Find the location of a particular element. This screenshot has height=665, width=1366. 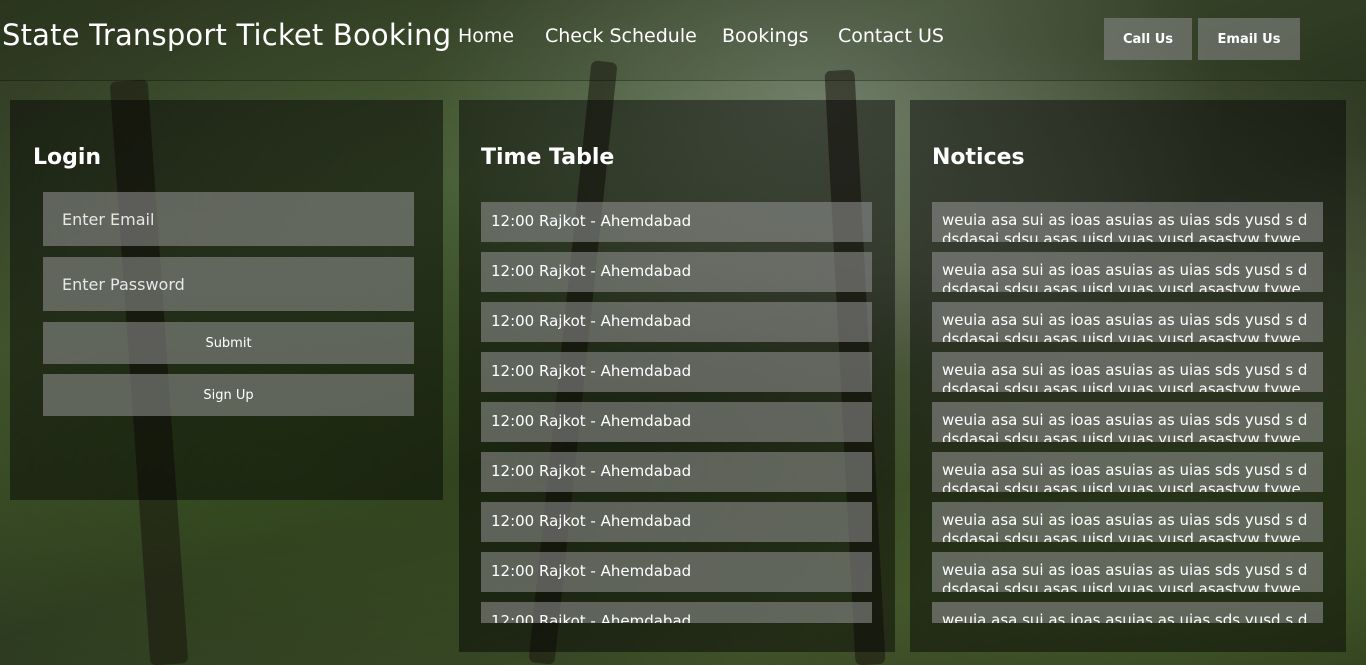

password-field is located at coordinates (228, 284).